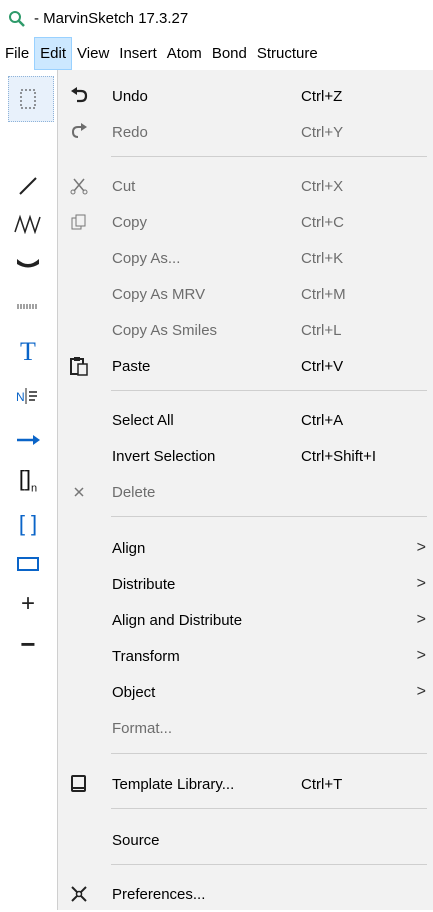 Image resolution: width=433 pixels, height=912 pixels. Describe the element at coordinates (20, 397) in the screenshot. I see `svg-text: N` at that location.